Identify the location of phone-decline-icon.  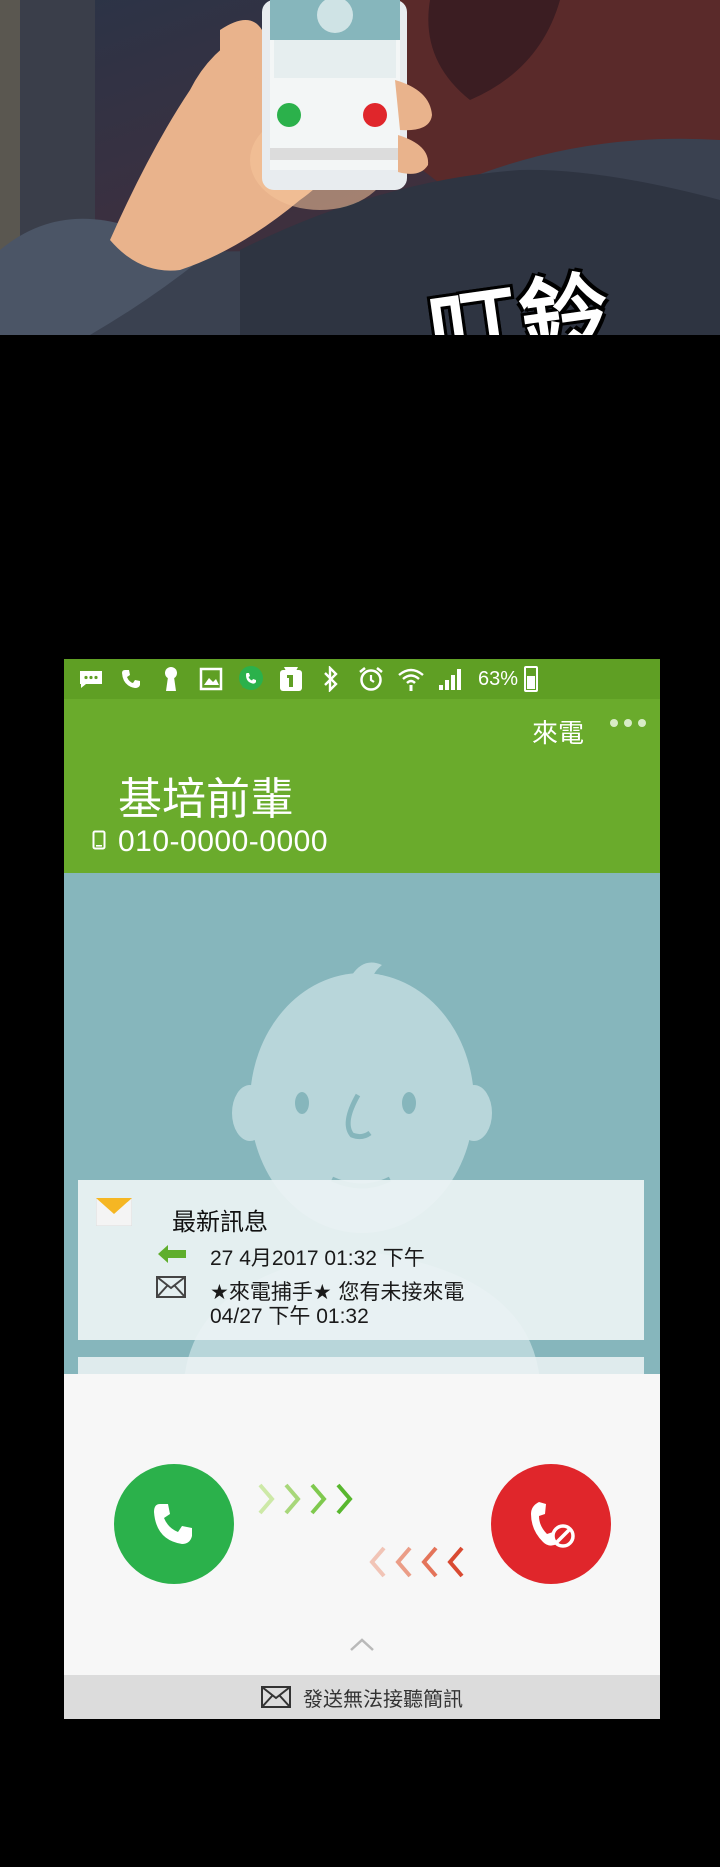
(553, 1525).